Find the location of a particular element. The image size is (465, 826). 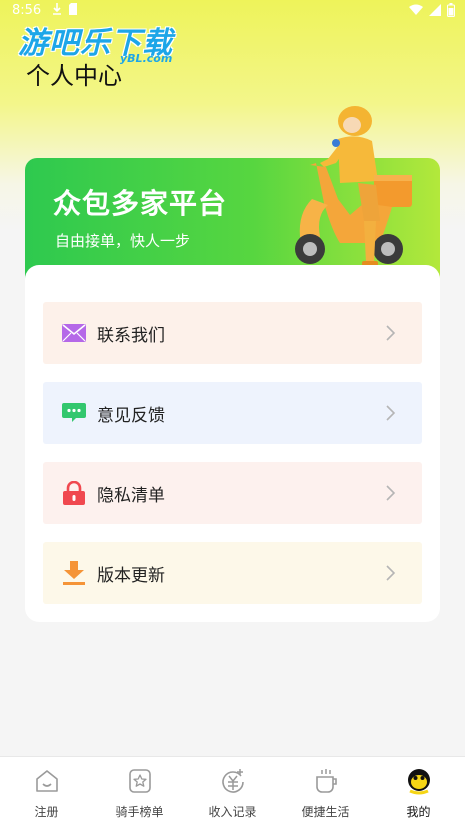

banner-subtitle: 自由接单，快人一步 is located at coordinates (123, 241).